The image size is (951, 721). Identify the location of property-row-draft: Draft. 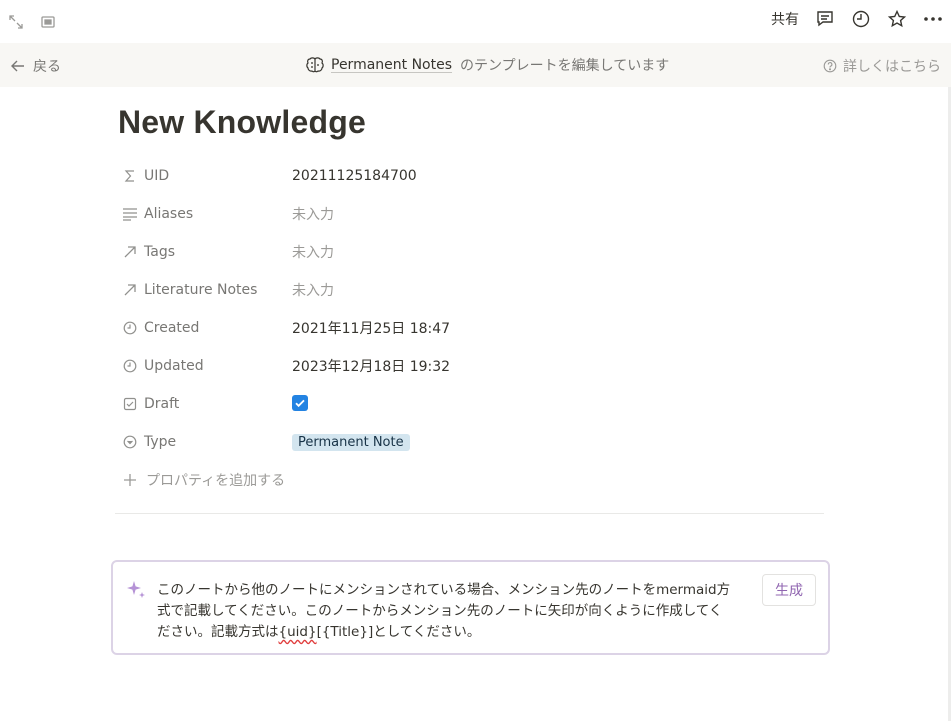
(471, 404).